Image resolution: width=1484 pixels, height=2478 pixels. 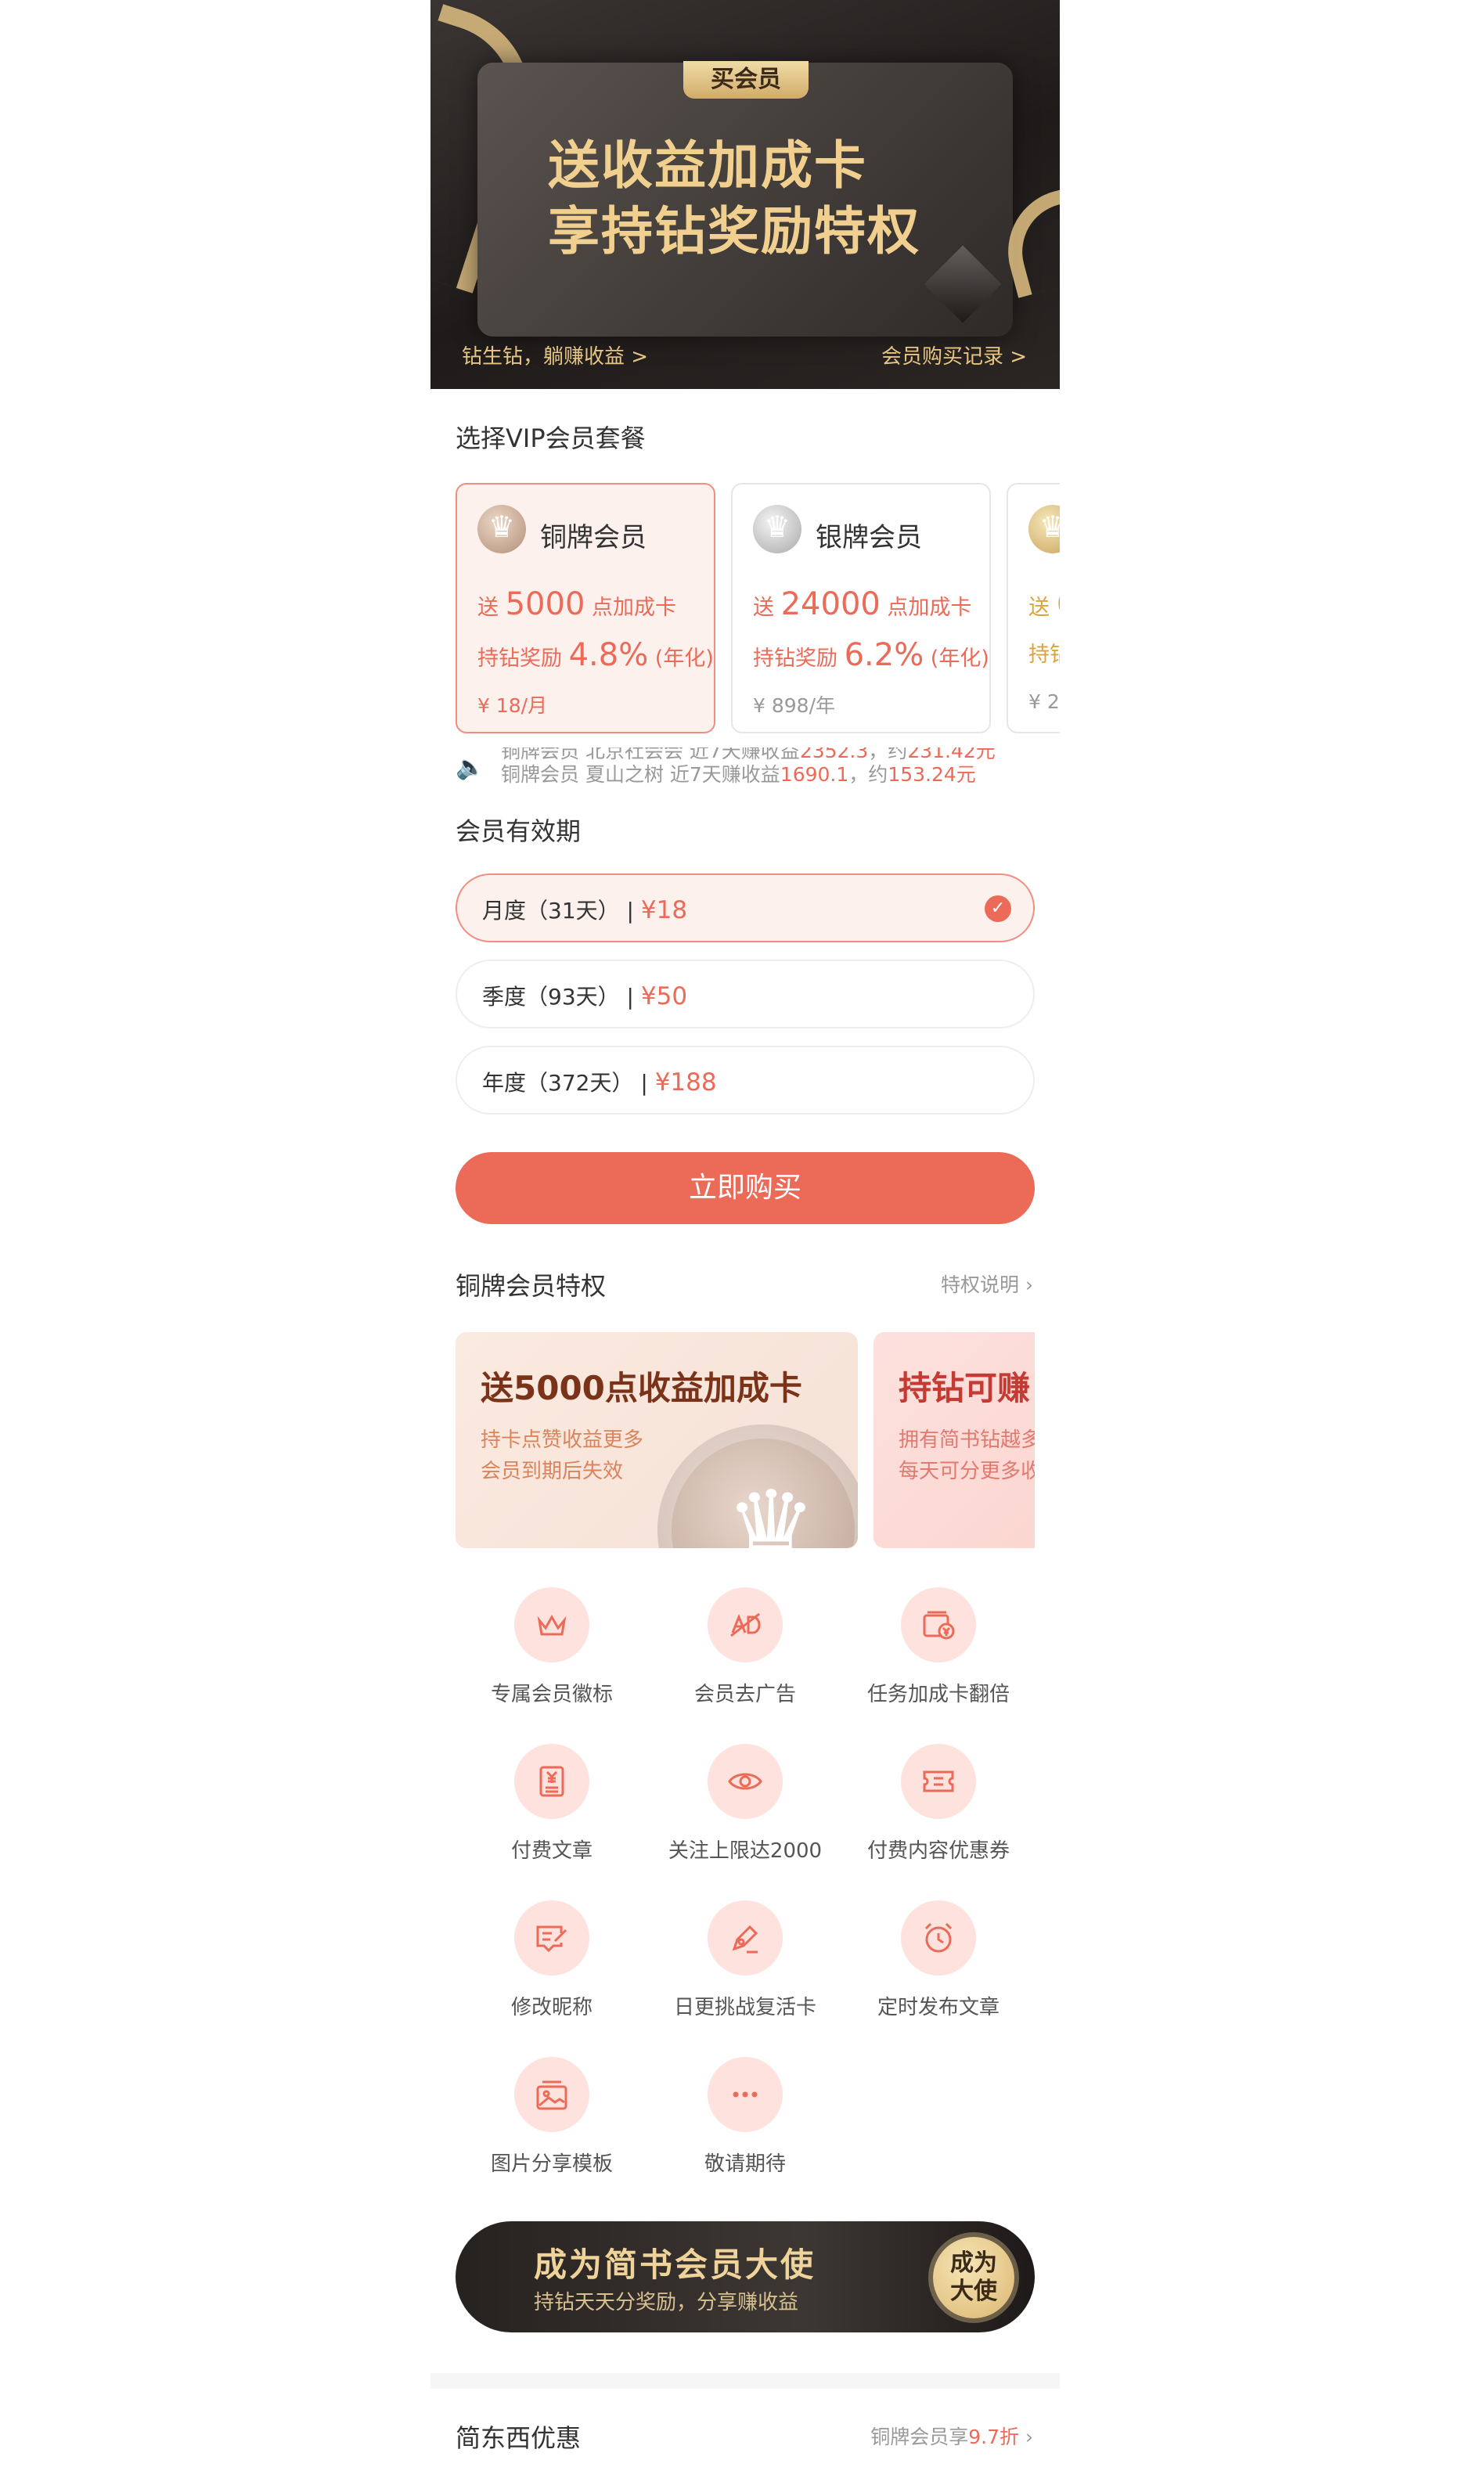 What do you see at coordinates (562, 1455) in the screenshot?
I see `privilege-card-desc: 持卡点赞收益更多 会员到期后失效` at bounding box center [562, 1455].